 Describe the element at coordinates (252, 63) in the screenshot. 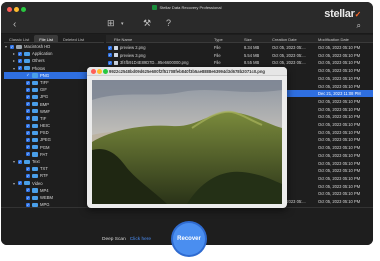

I see `size-cell: 8.55 MB` at that location.